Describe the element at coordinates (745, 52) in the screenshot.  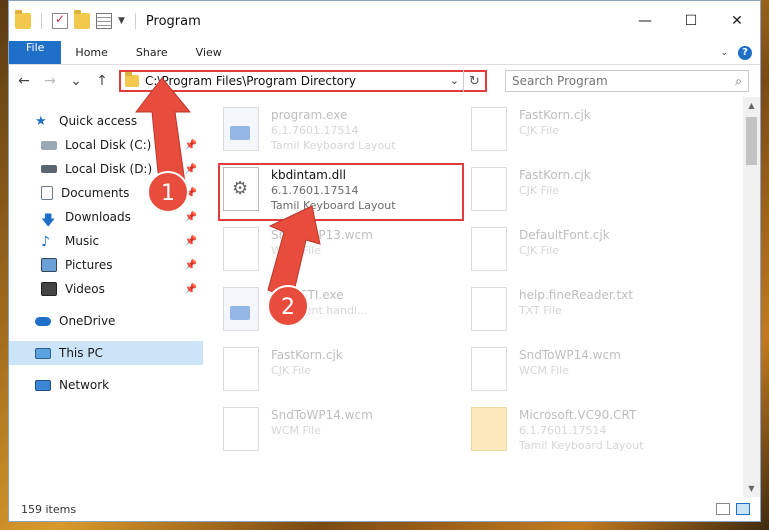
I see `help-icon: ?` at that location.